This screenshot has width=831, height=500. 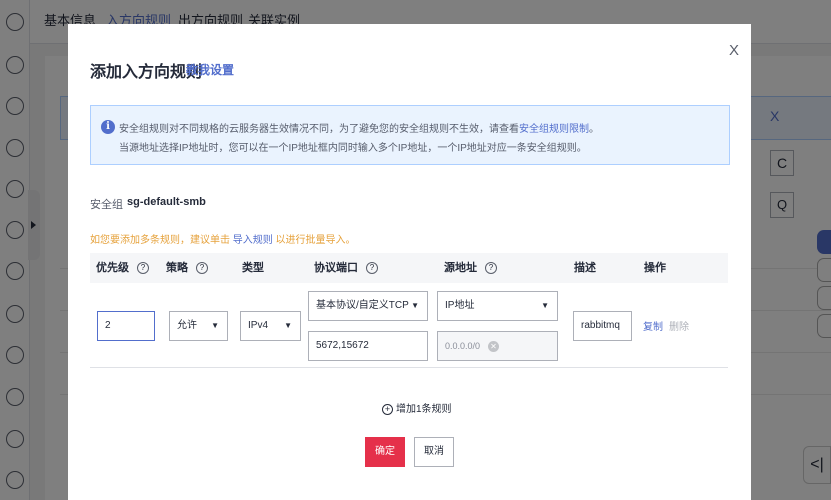 I want to click on confirm-button: 确定, so click(x=385, y=452).